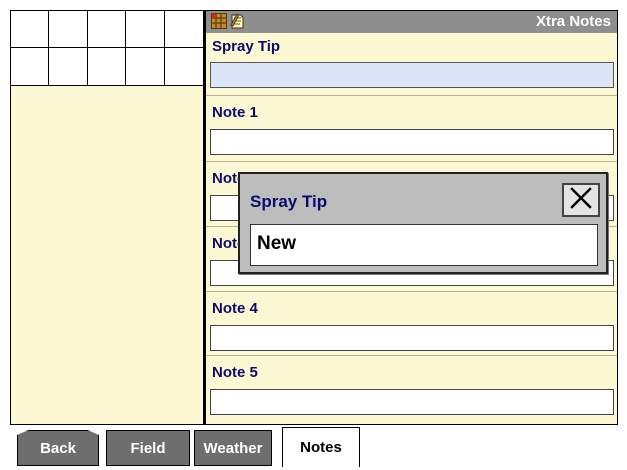 The width and height of the screenshot is (627, 470). I want to click on tab-back: Back, so click(58, 448).